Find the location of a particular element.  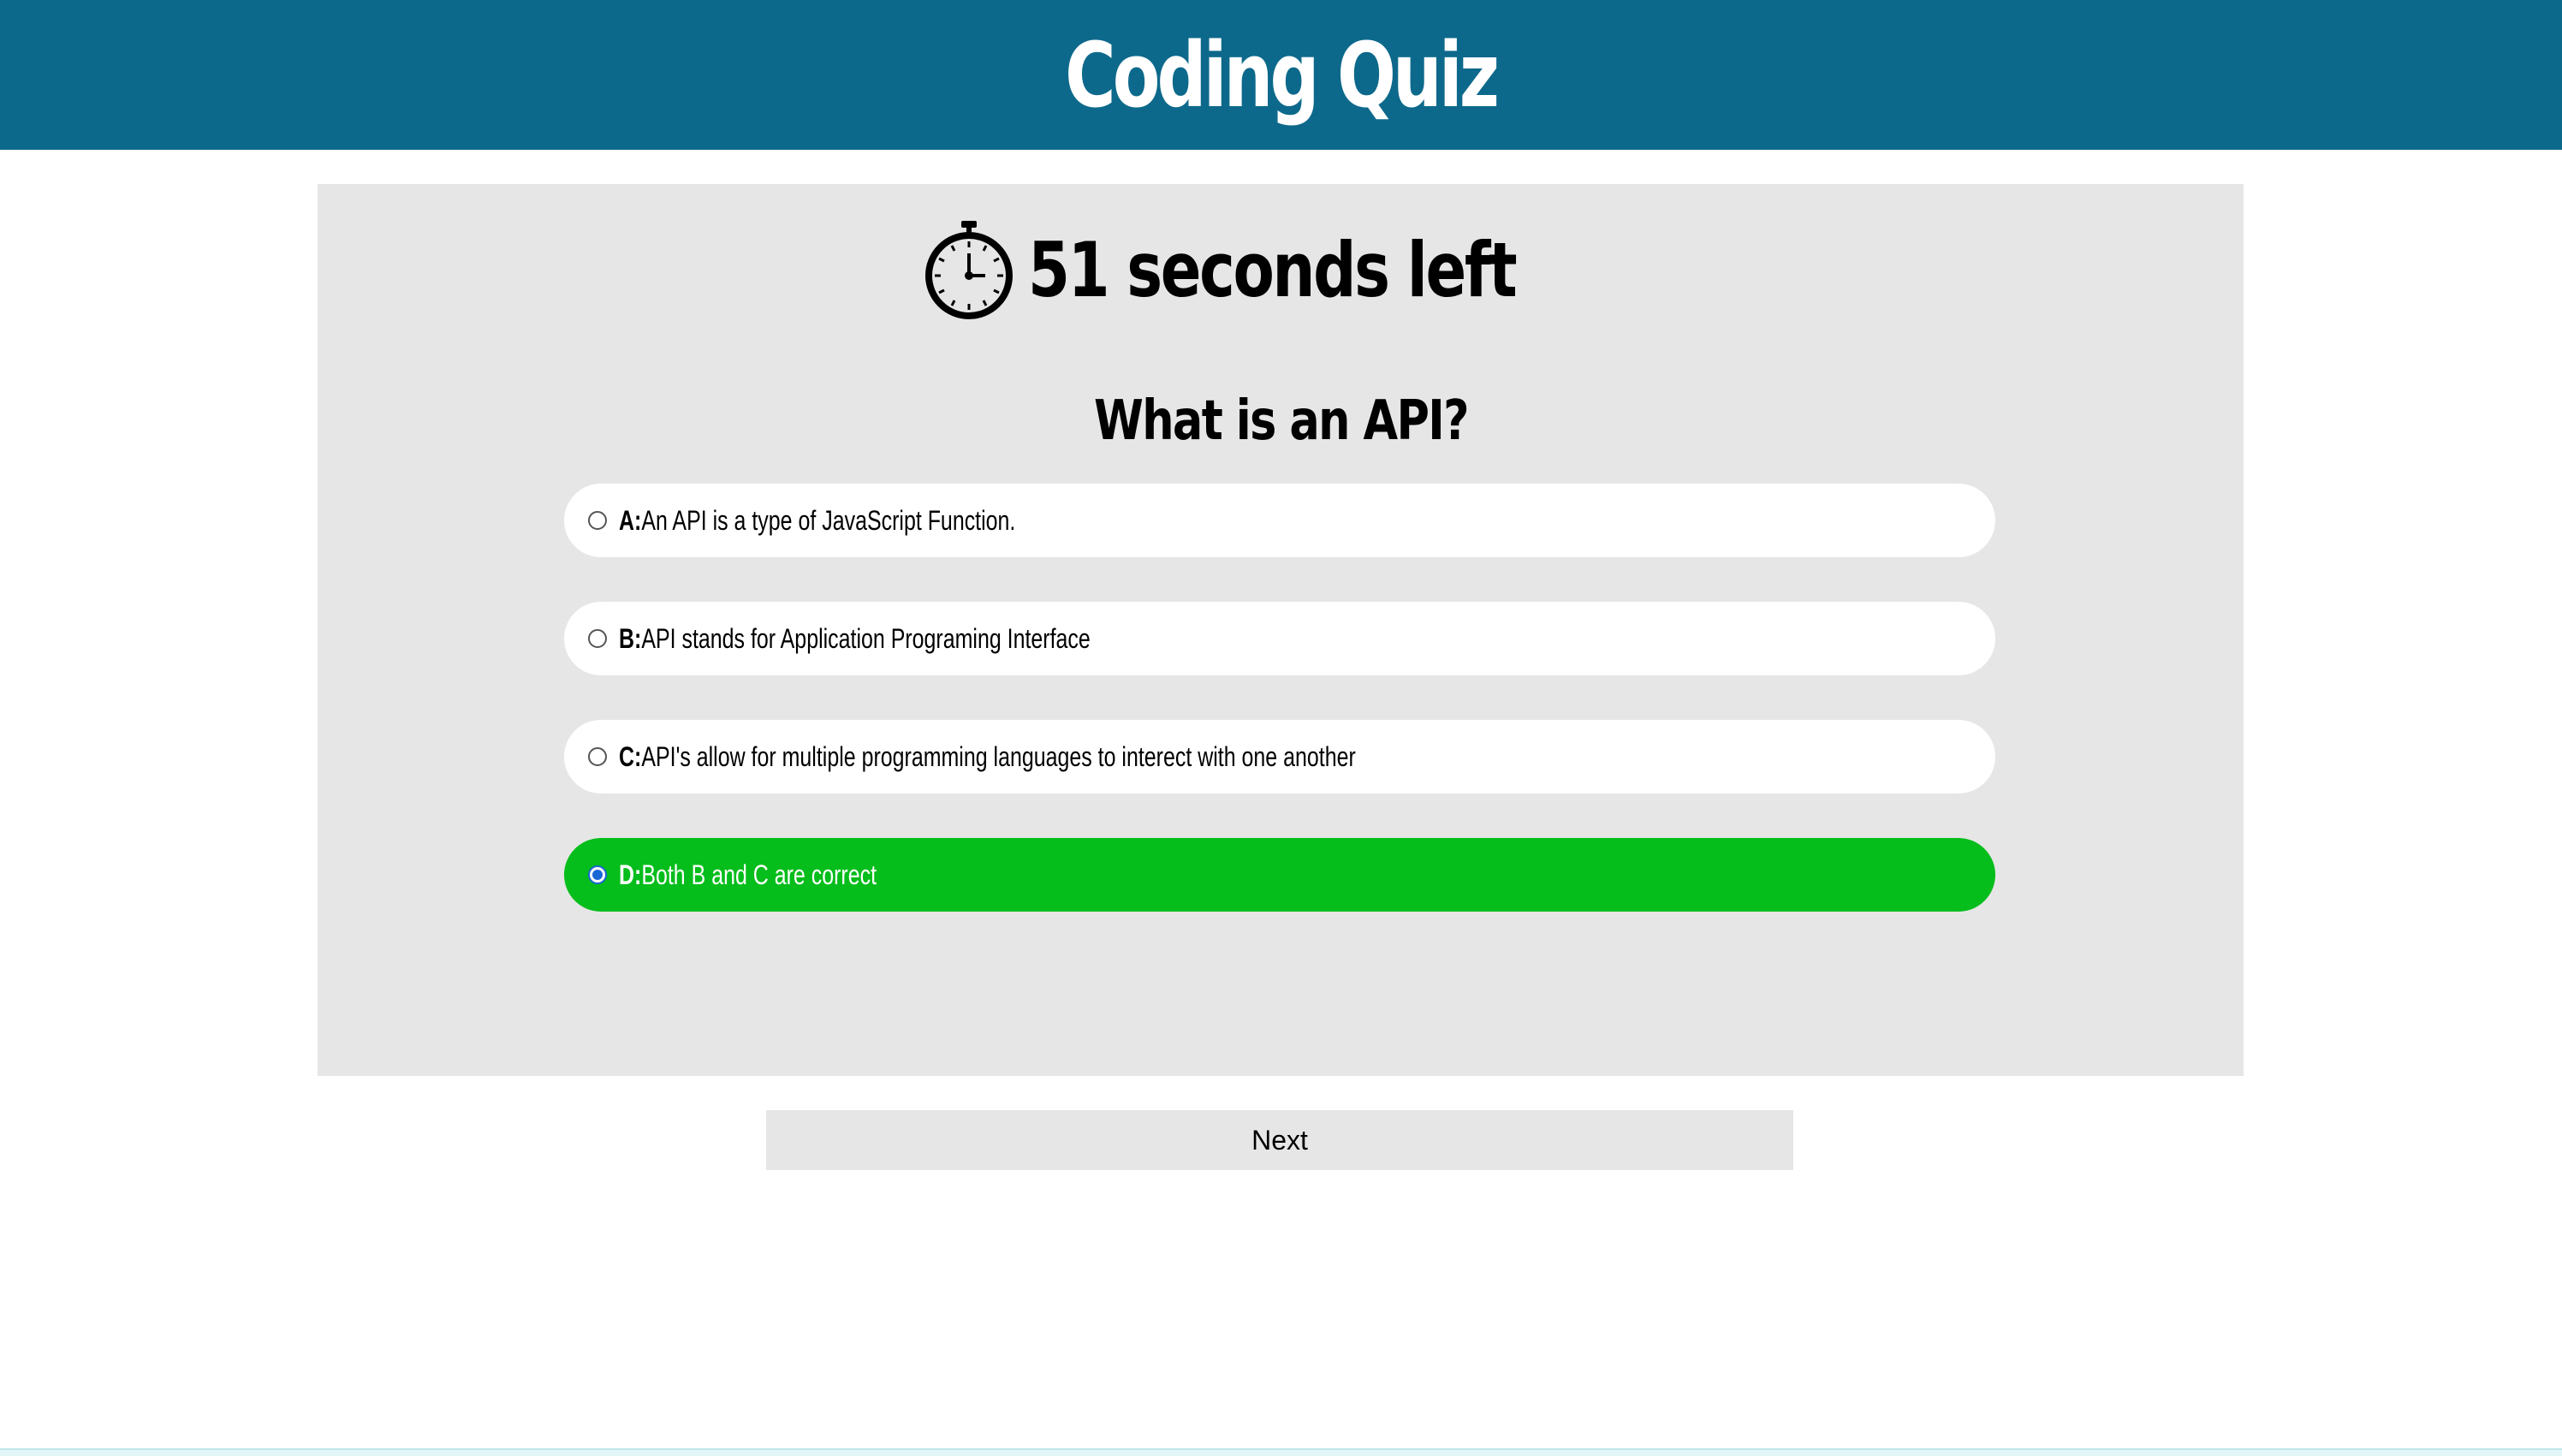

option-a-radio is located at coordinates (597, 520).